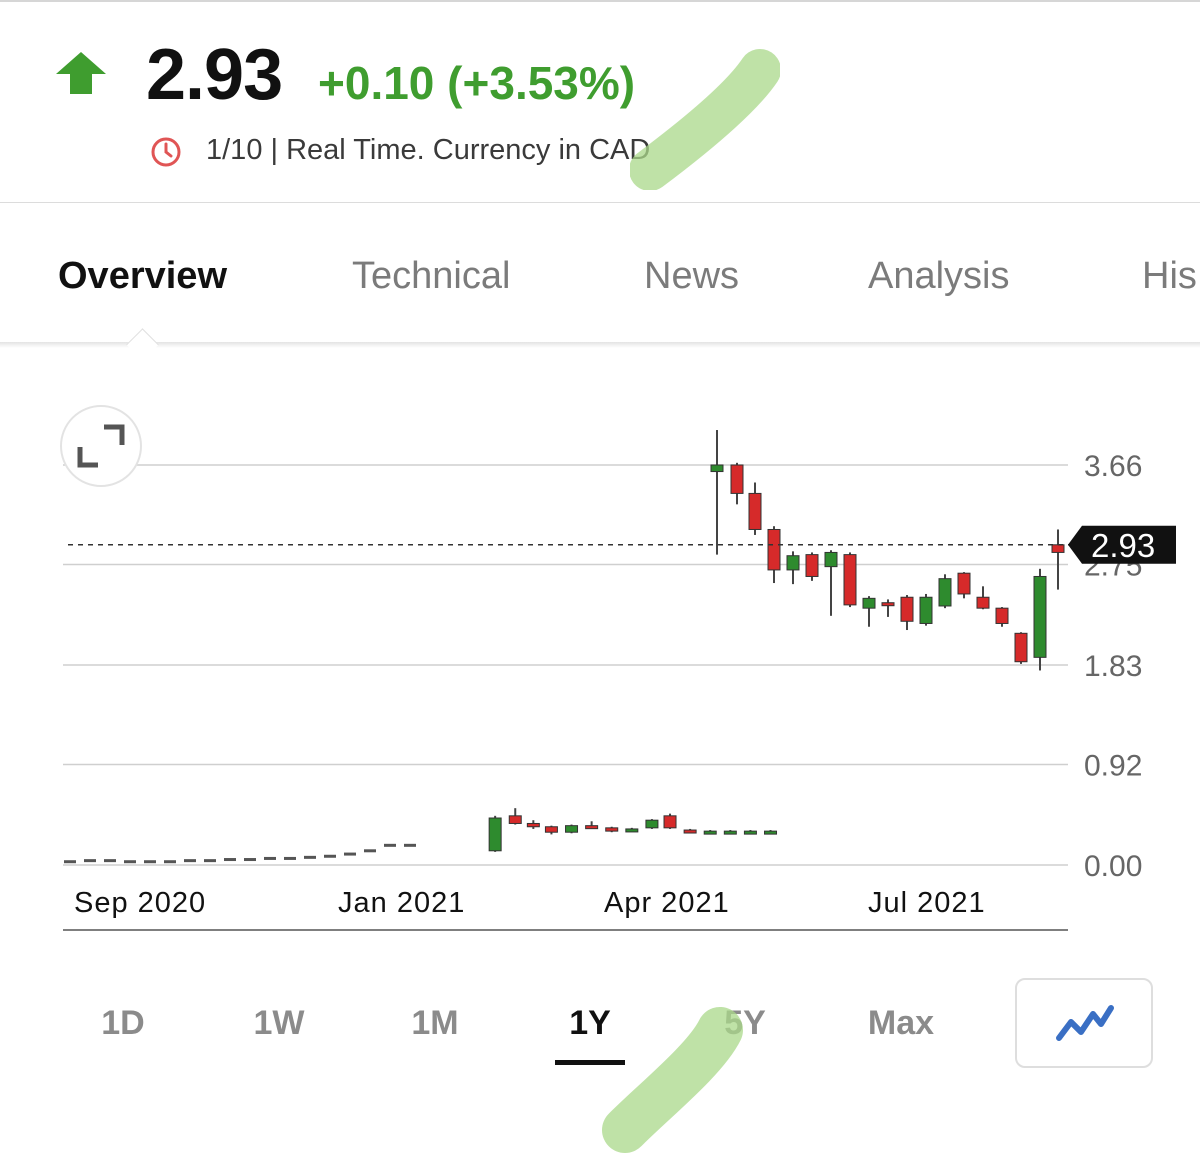 The image size is (1200, 1162). What do you see at coordinates (1113, 666) in the screenshot?
I see `y-tick-label: 1.83` at bounding box center [1113, 666].